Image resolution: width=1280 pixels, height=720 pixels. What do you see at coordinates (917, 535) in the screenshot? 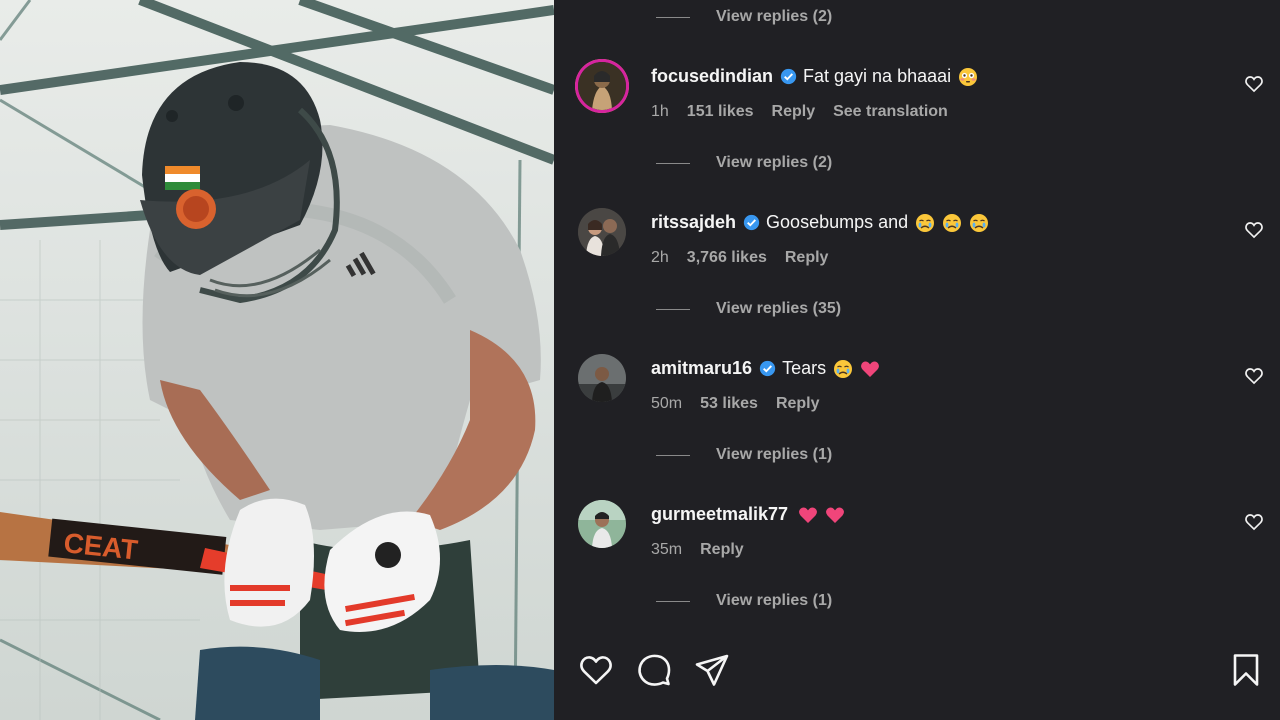
I see `comment-item: gurmeetmalik77 35m Reply` at bounding box center [917, 535].